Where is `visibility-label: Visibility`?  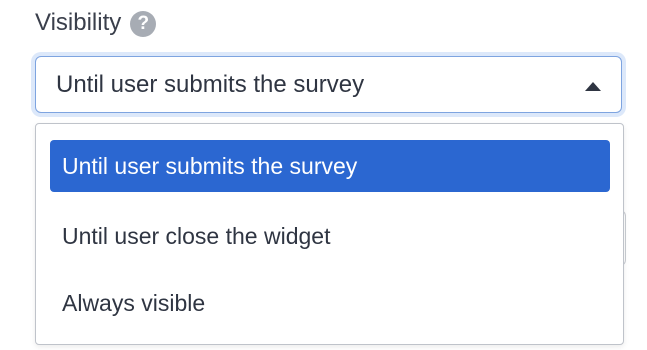
visibility-label: Visibility is located at coordinates (78, 22).